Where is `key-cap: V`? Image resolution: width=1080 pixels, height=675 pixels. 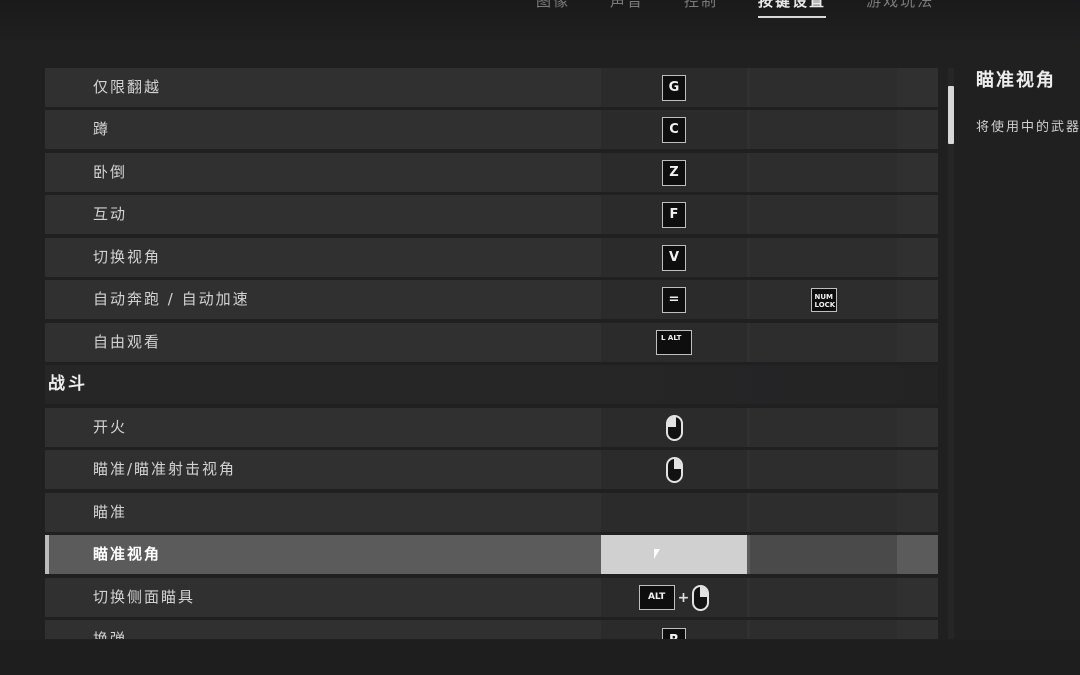
key-cap: V is located at coordinates (674, 257).